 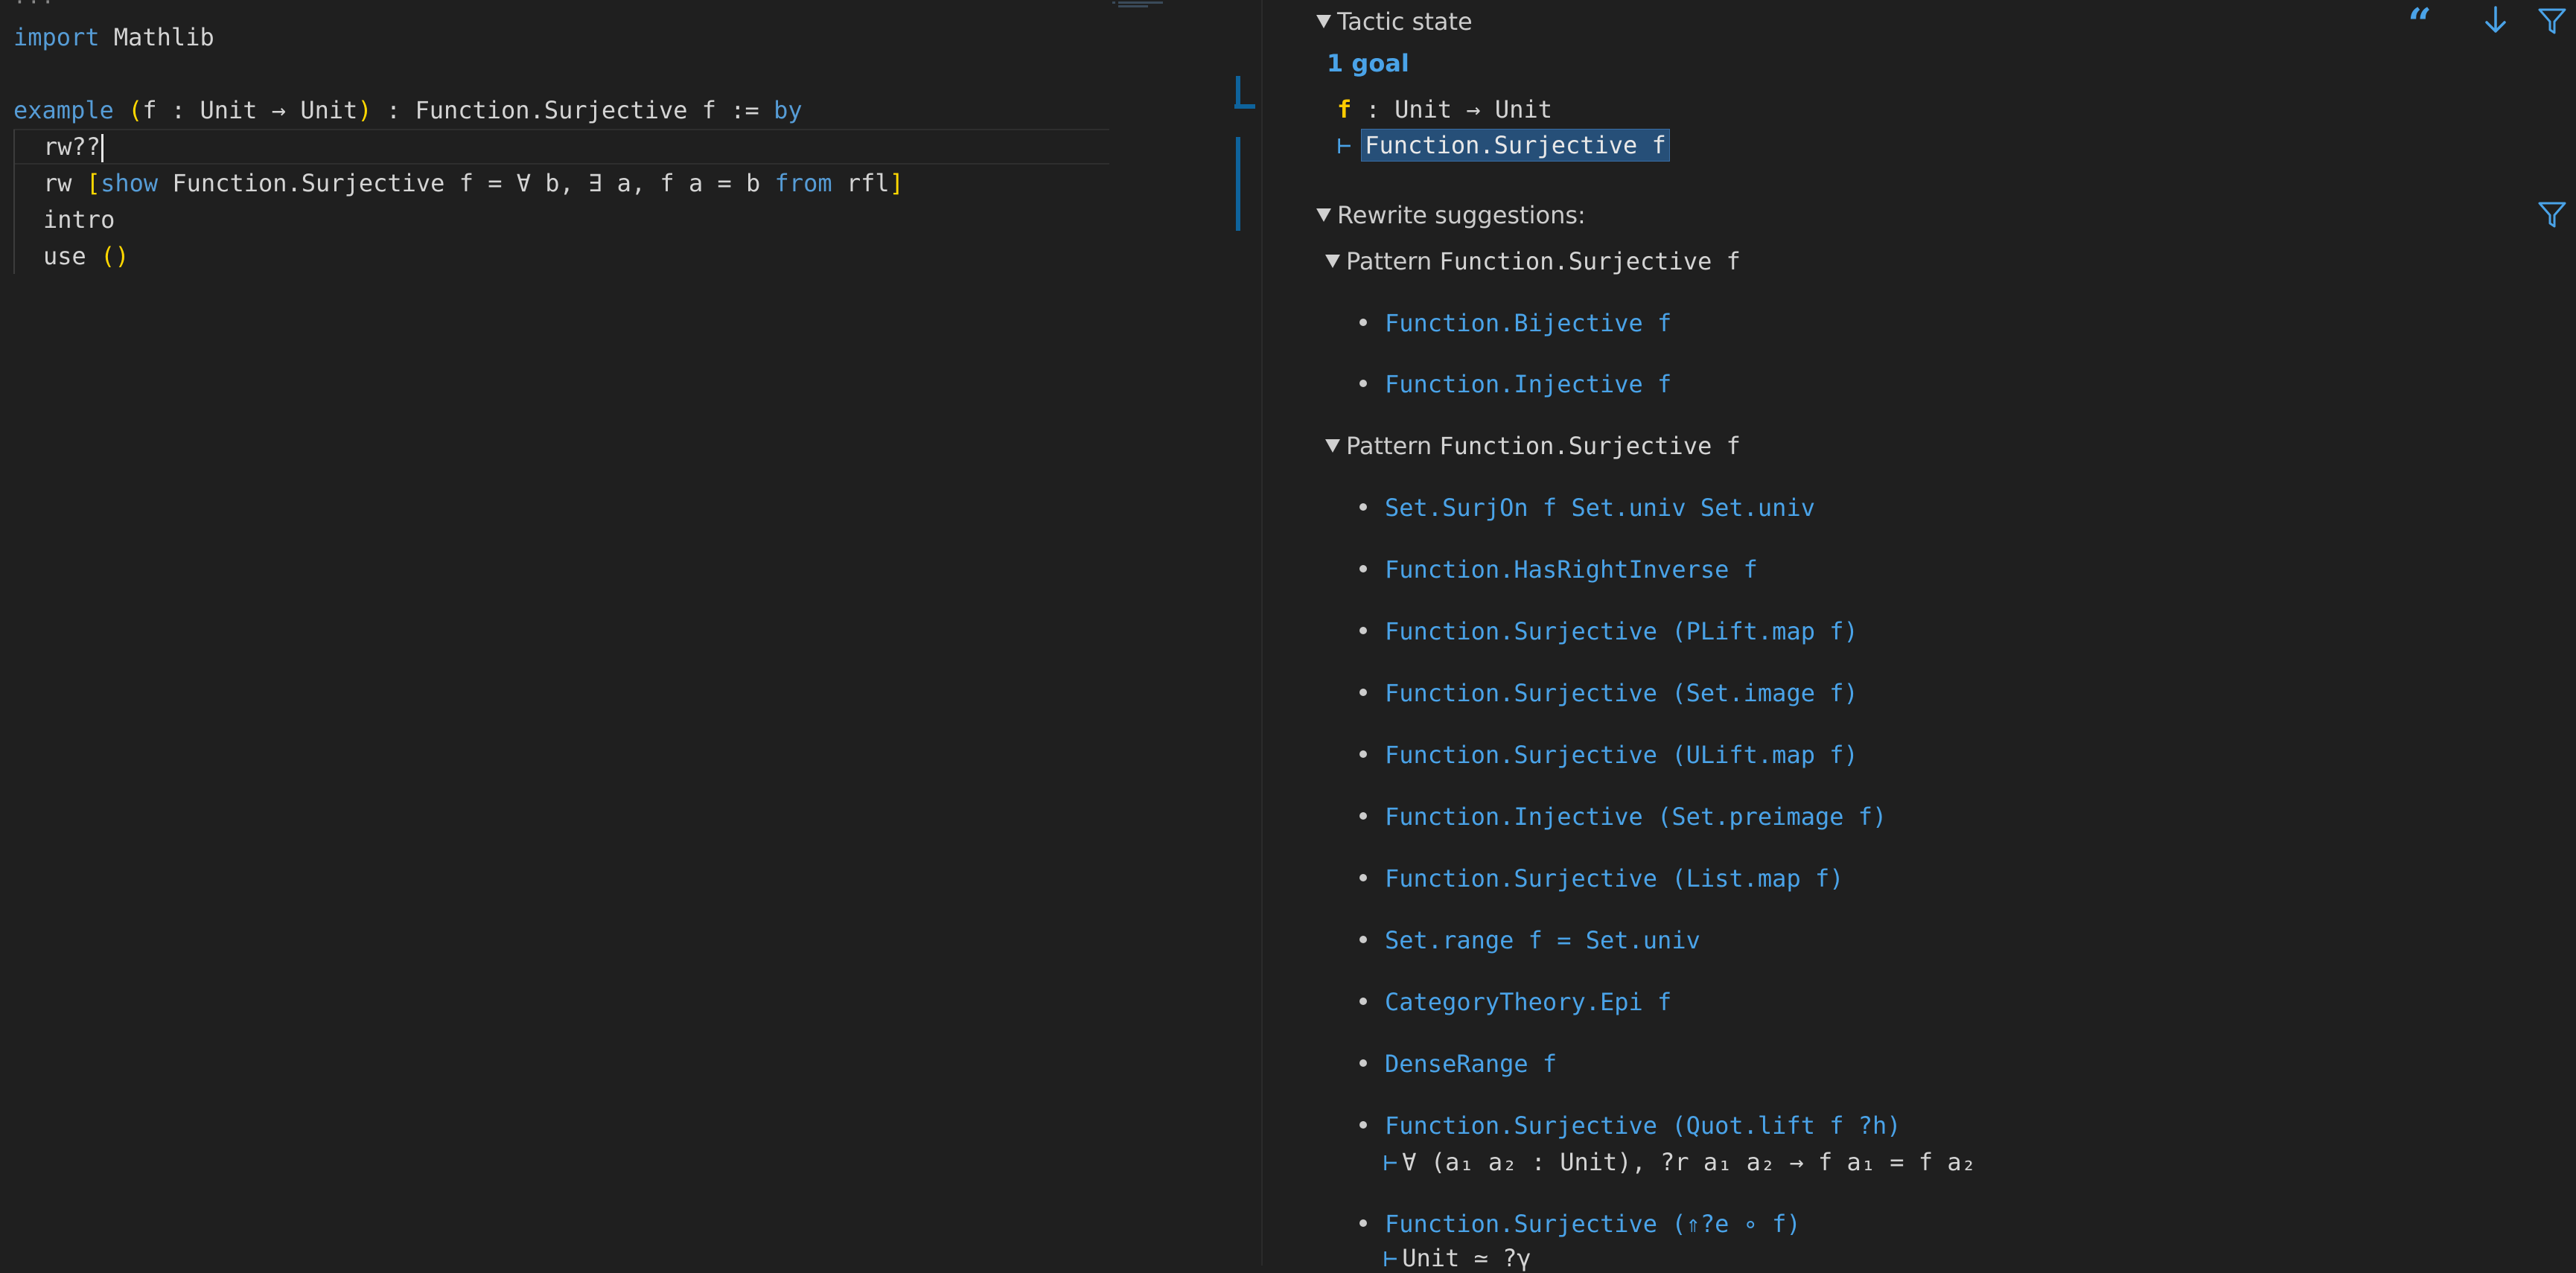 I want to click on code-text: Mathlib, so click(x=156, y=37).